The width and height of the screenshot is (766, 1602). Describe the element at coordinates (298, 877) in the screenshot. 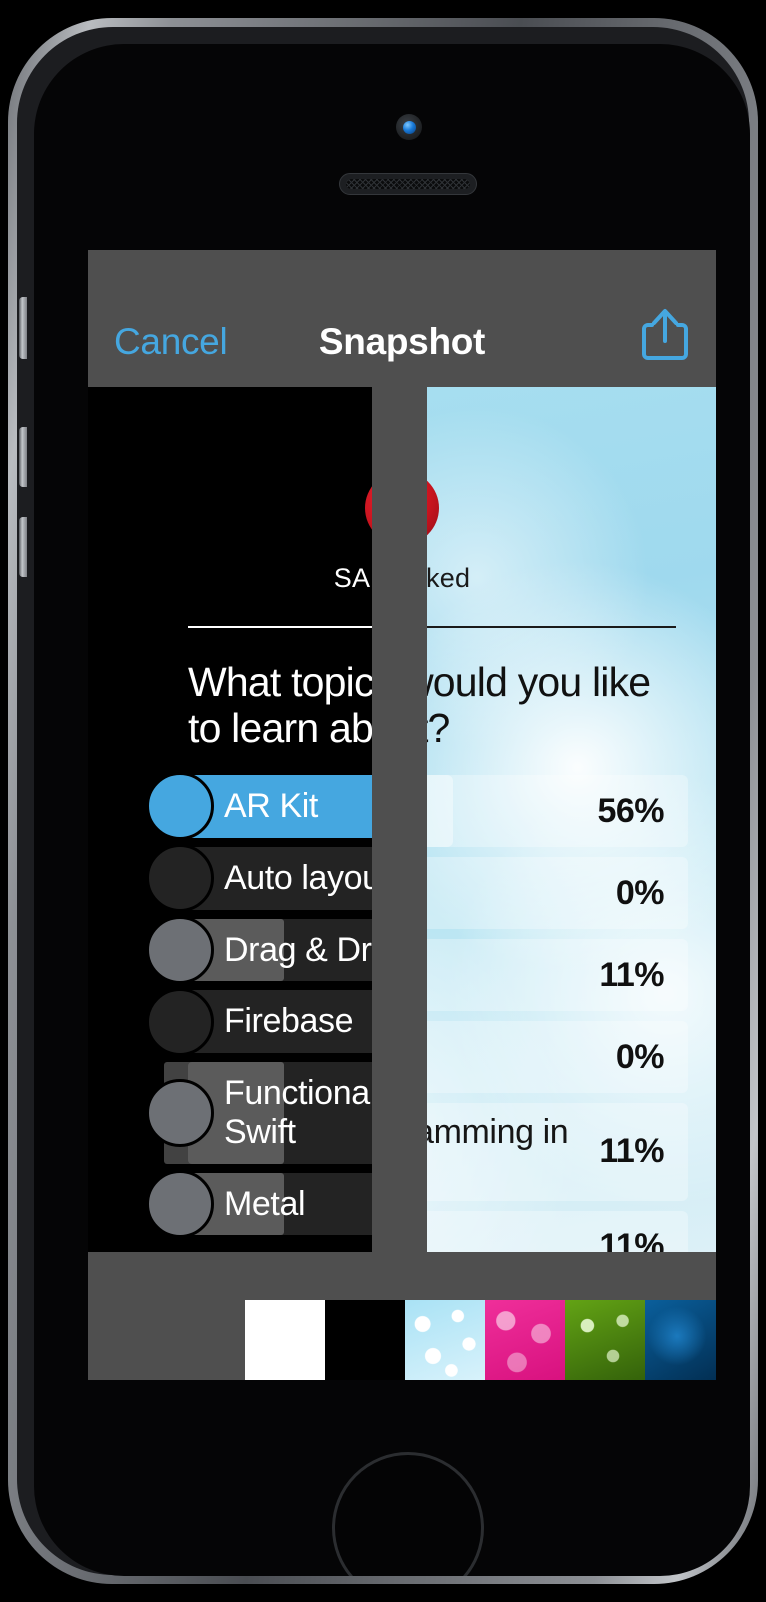

I see `poll-option-label: Auto layout` at that location.